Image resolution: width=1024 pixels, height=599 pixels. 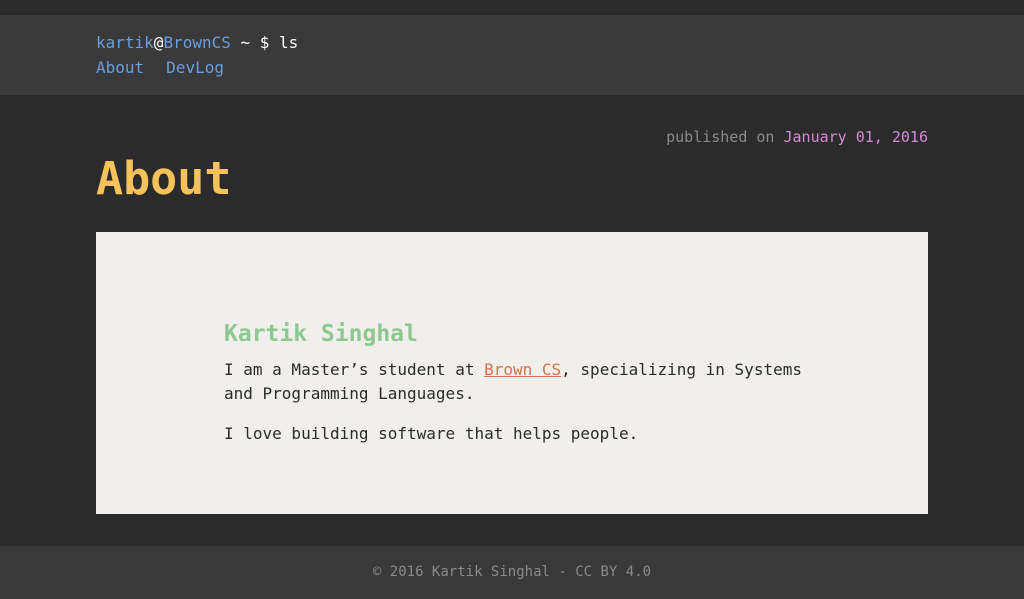 What do you see at coordinates (512, 7) in the screenshot?
I see `top-strip` at bounding box center [512, 7].